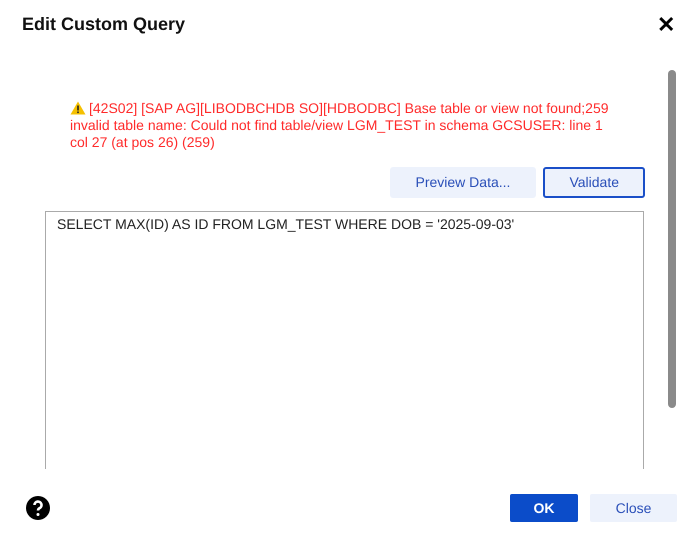  I want to click on warning-icon, so click(78, 108).